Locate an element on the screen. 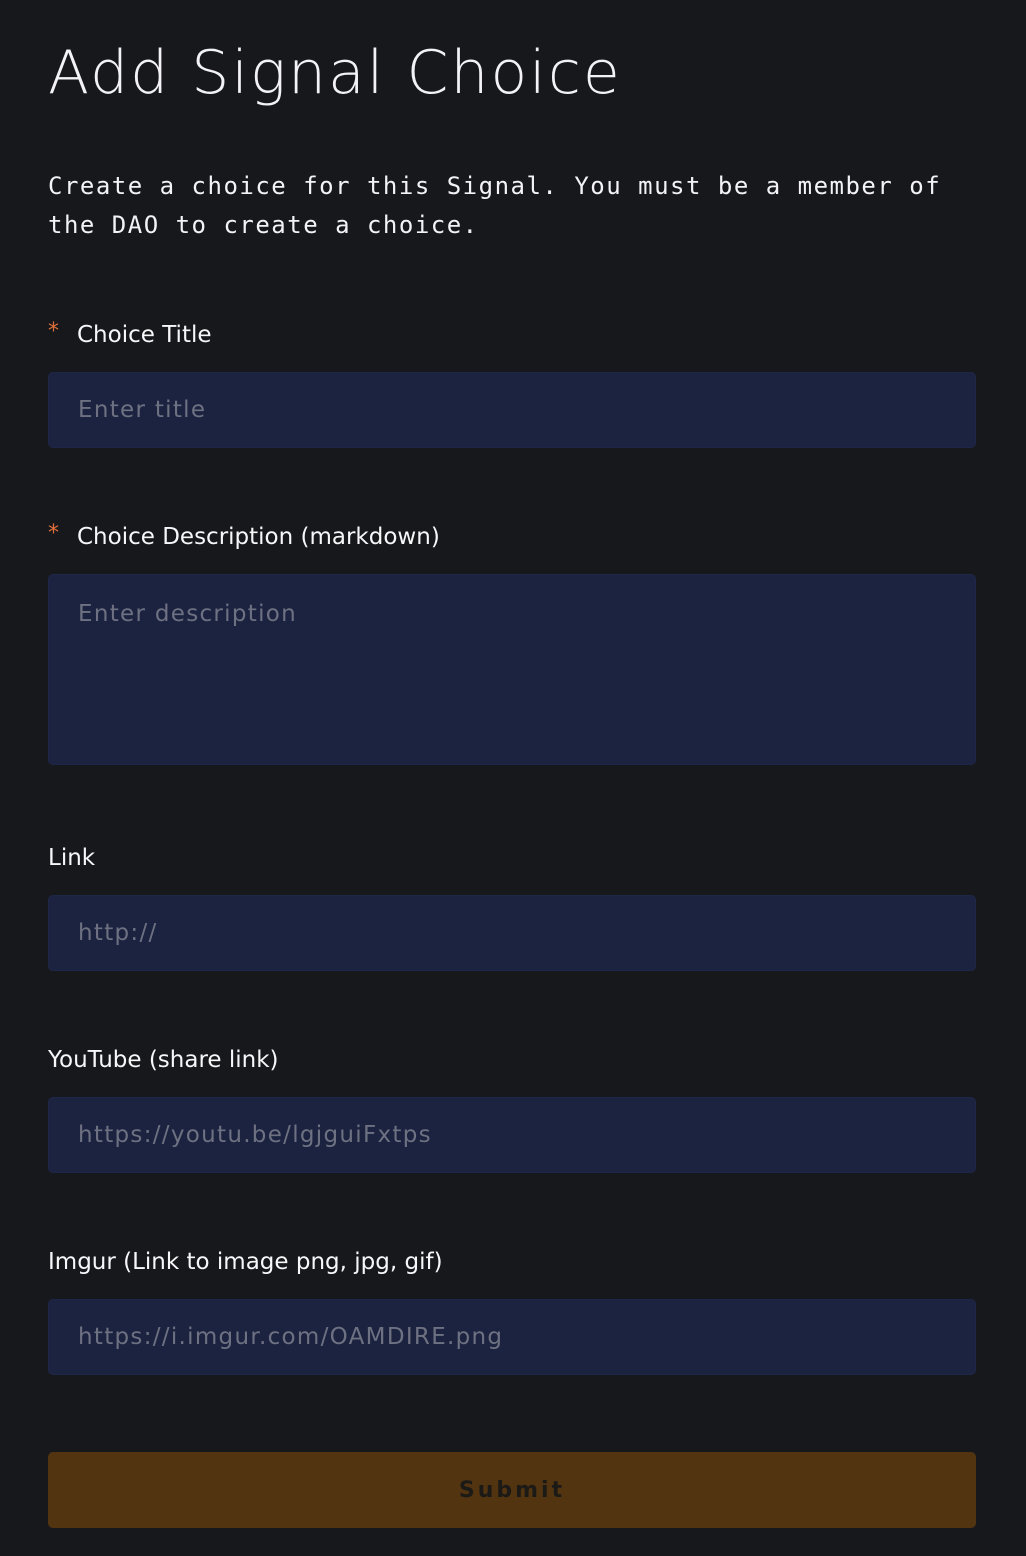 Image resolution: width=1026 pixels, height=1556 pixels. link-label-text: Link is located at coordinates (72, 858).